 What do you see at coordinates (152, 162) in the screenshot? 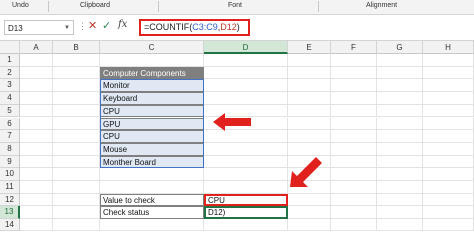
I see `table-item-cell: Monther Board` at bounding box center [152, 162].